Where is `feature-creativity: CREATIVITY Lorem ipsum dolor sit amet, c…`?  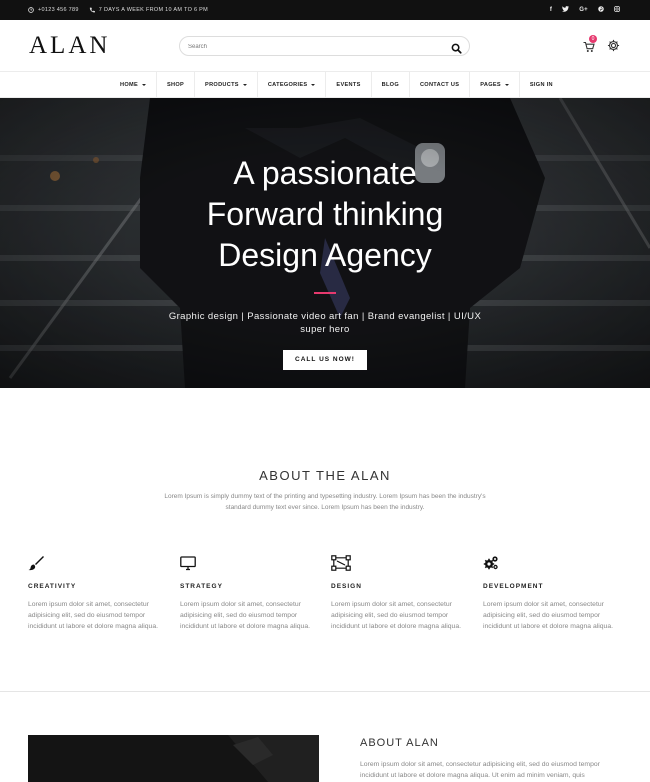 feature-creativity: CREATIVITY Lorem ipsum dolor sit amet, c… is located at coordinates (98, 593).